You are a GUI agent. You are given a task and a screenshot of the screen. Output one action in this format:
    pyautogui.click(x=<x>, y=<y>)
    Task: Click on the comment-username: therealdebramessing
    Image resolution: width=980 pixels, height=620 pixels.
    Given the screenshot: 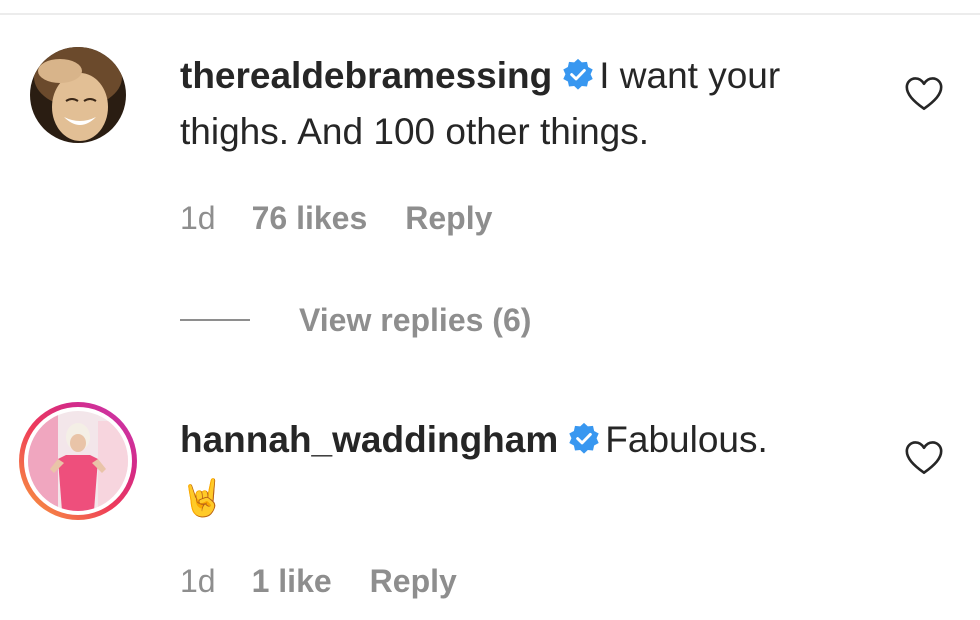 What is the action you would take?
    pyautogui.click(x=366, y=75)
    